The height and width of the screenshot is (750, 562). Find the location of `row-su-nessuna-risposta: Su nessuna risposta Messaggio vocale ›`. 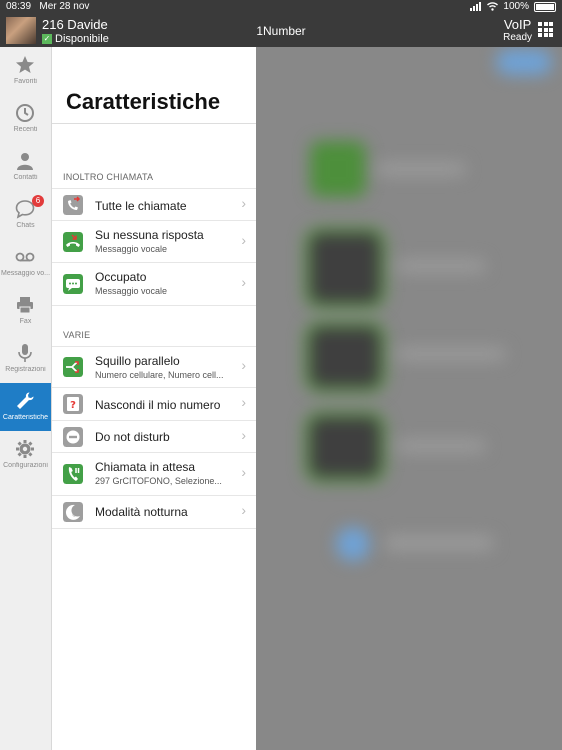

row-su-nessuna-risposta: Su nessuna risposta Messaggio vocale › is located at coordinates (154, 241).